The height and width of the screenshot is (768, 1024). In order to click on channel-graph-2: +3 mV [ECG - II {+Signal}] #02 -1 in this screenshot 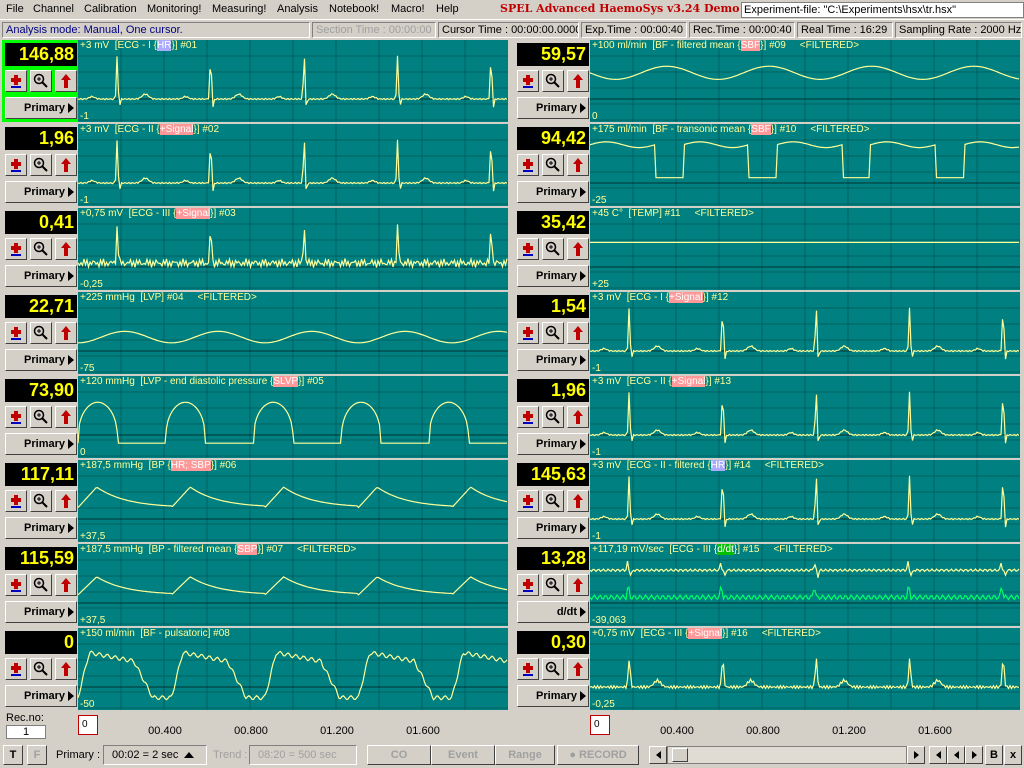, I will do `click(293, 165)`.